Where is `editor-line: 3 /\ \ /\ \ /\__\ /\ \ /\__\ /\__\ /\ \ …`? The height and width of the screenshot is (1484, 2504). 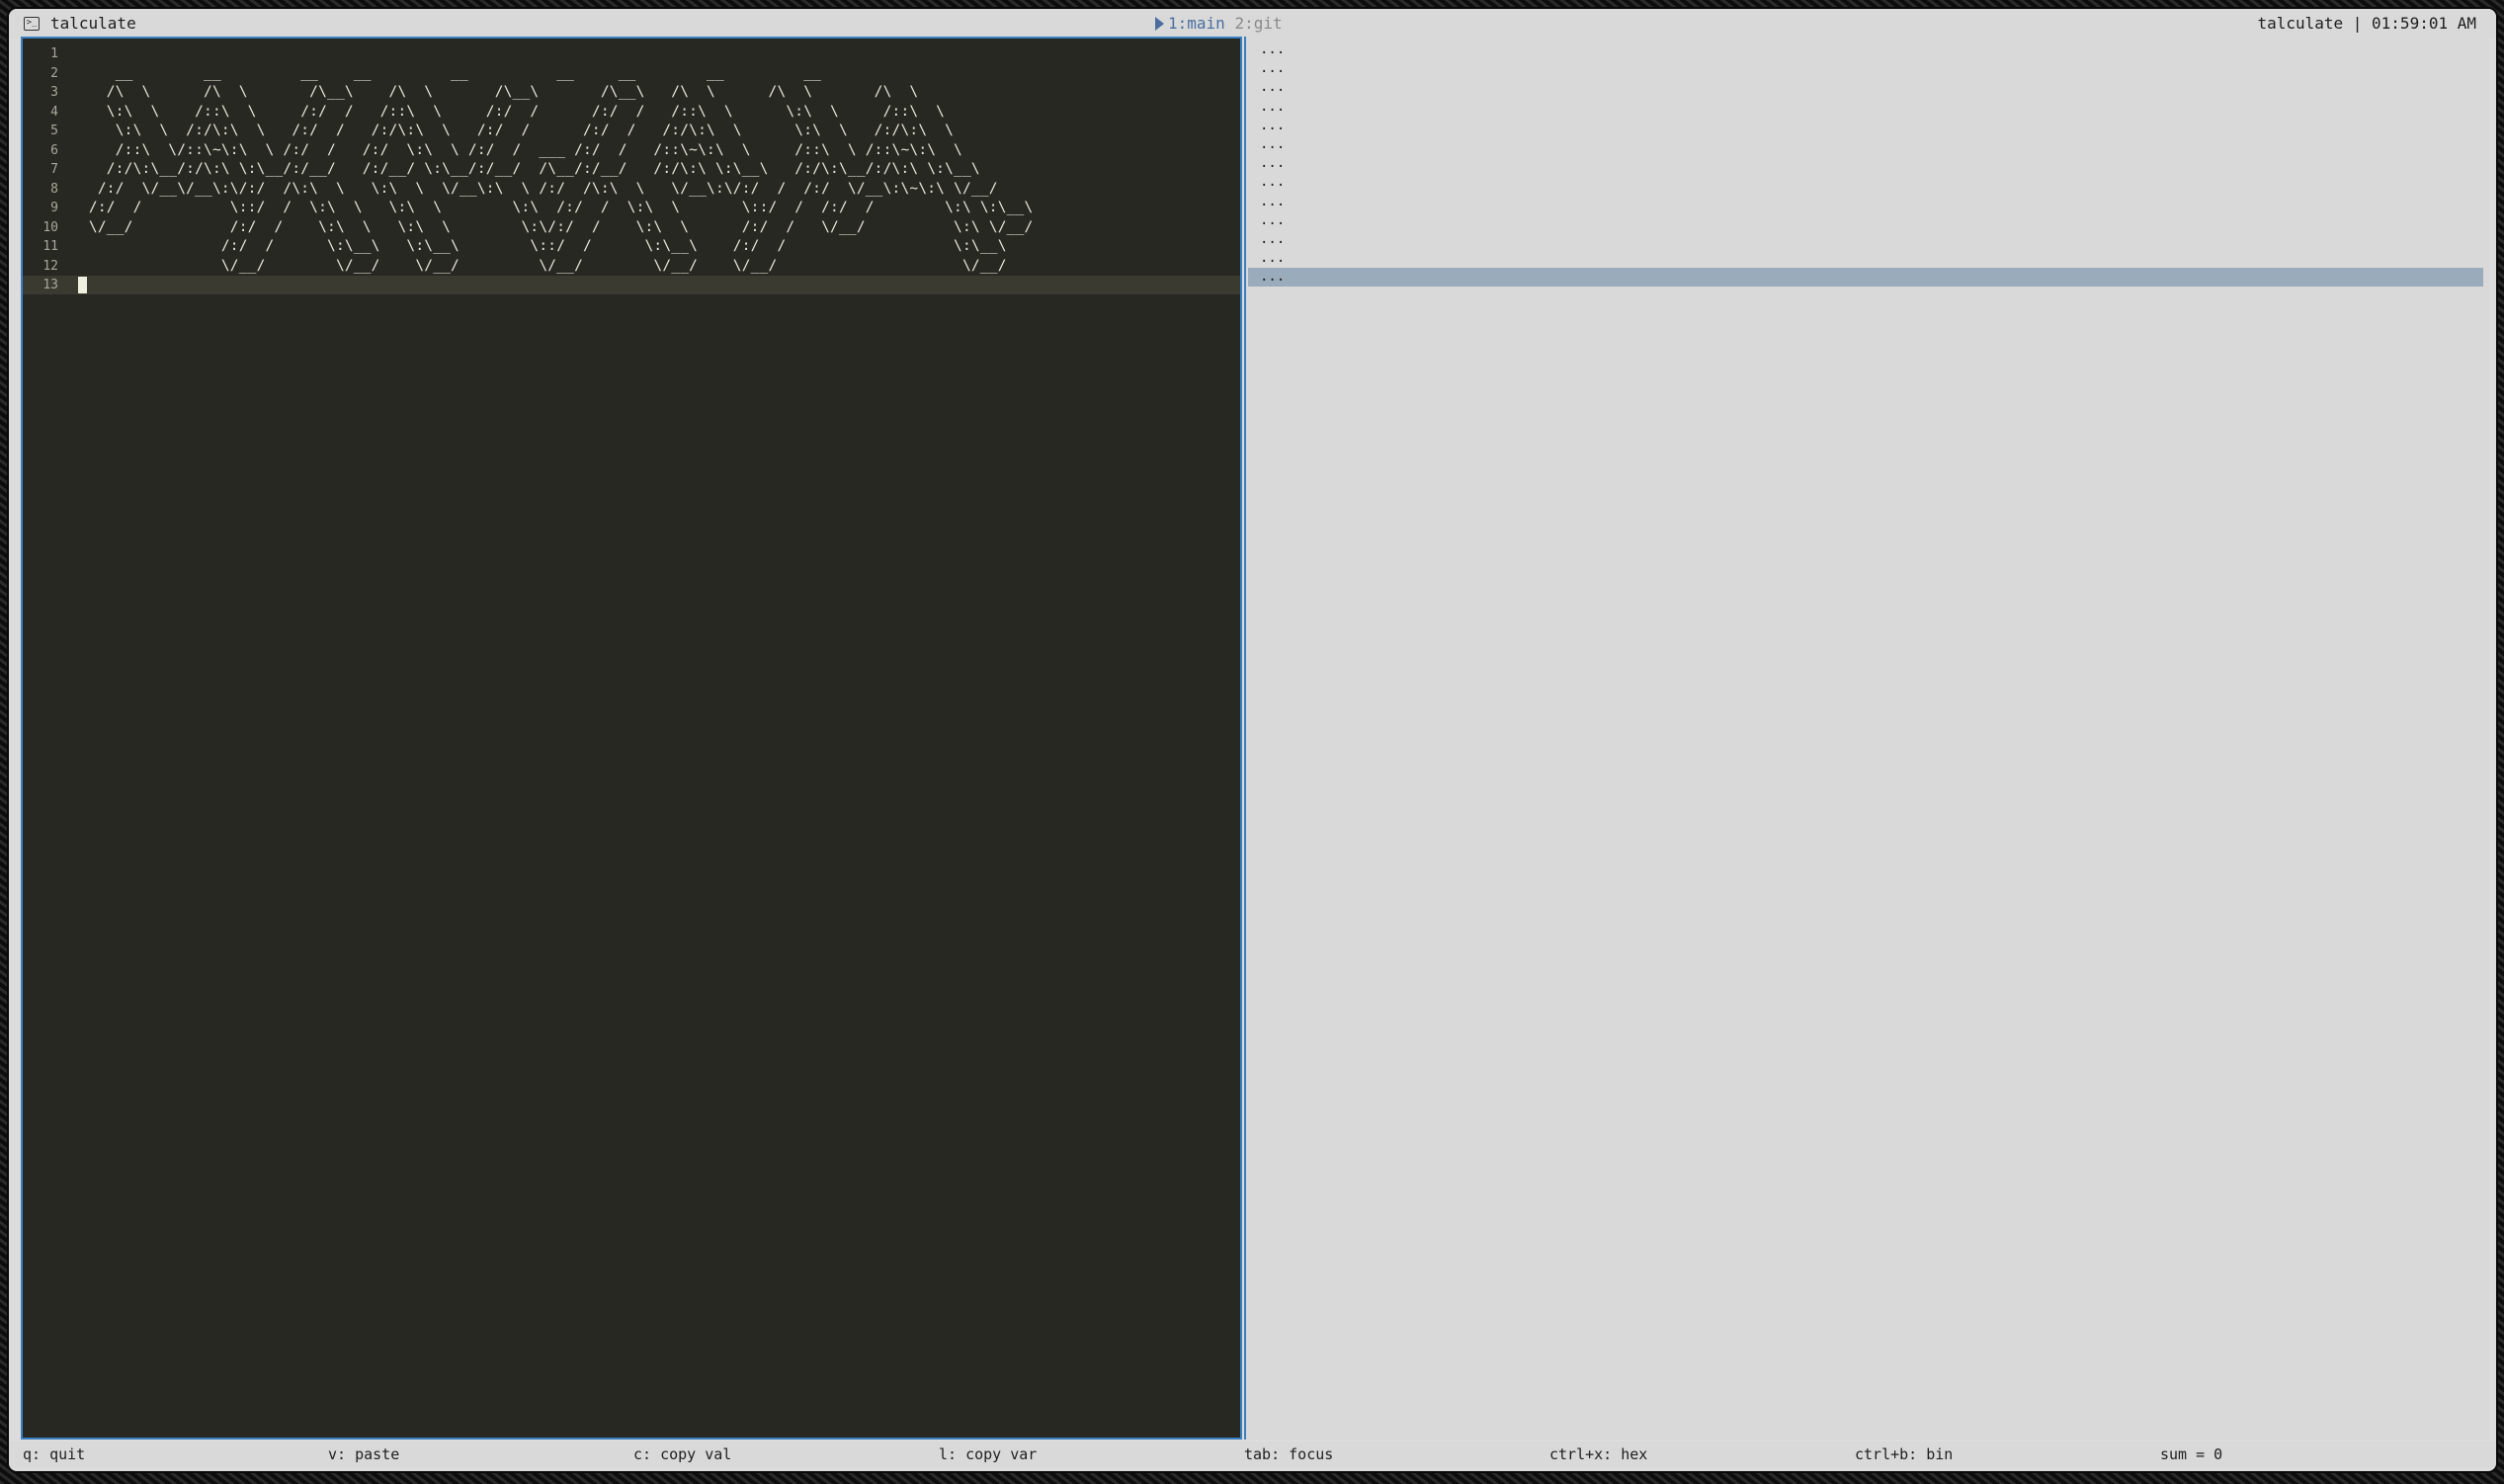
editor-line: 3 /\ \ /\ \ /\__\ /\ \ /\__\ /\__\ /\ \ … is located at coordinates (632, 92).